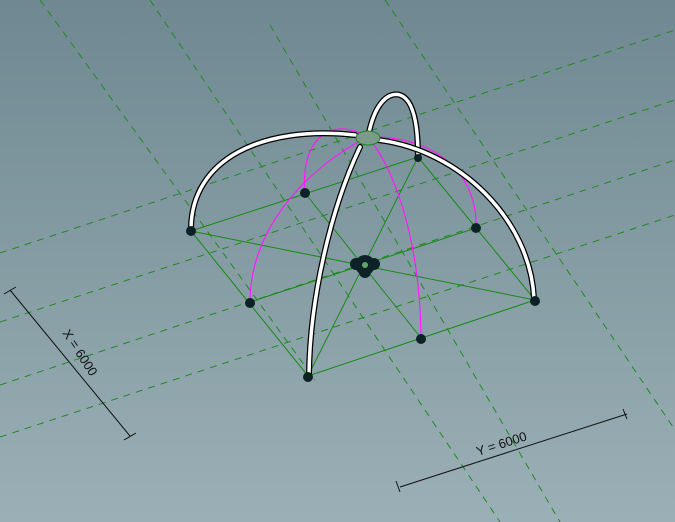 This screenshot has height=522, width=675. I want to click on apex-hub, so click(368, 138).